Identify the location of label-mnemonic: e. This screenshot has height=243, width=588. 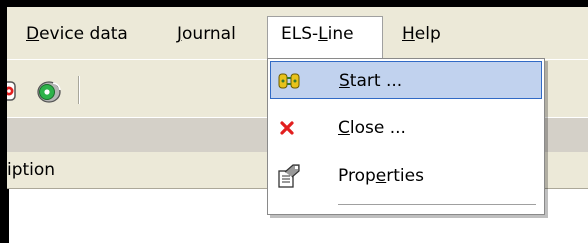
(381, 176).